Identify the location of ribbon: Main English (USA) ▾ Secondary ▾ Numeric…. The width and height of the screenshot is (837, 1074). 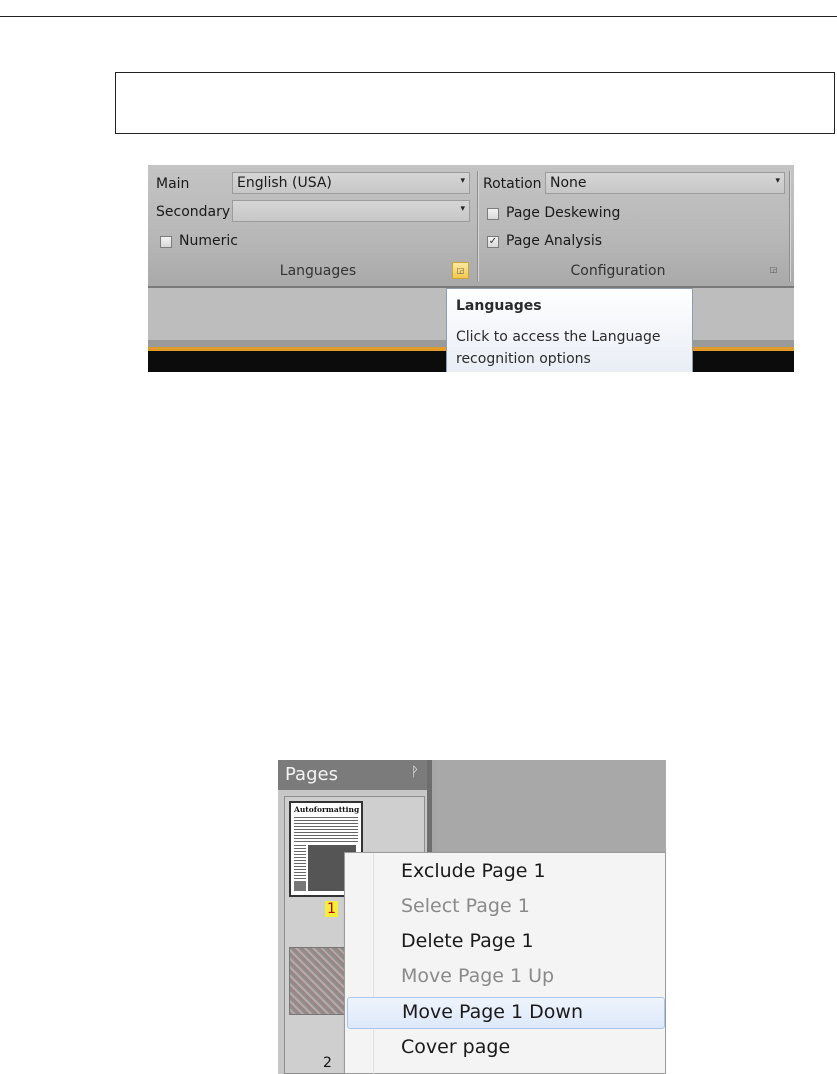
(471, 226).